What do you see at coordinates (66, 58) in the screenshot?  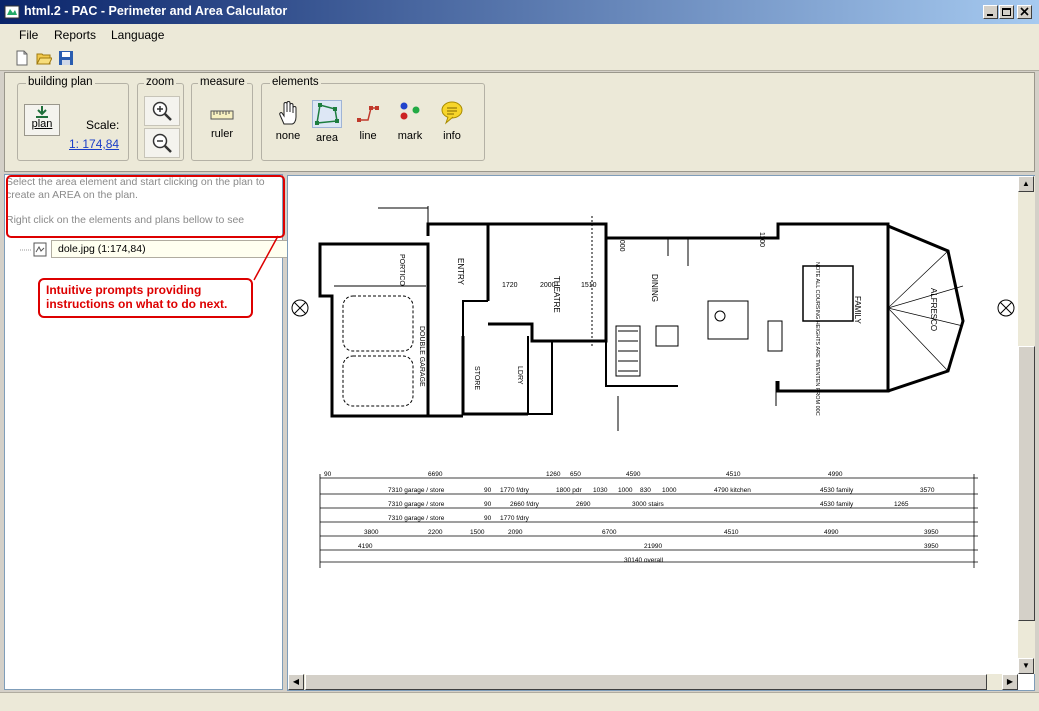 I see `save-icon` at bounding box center [66, 58].